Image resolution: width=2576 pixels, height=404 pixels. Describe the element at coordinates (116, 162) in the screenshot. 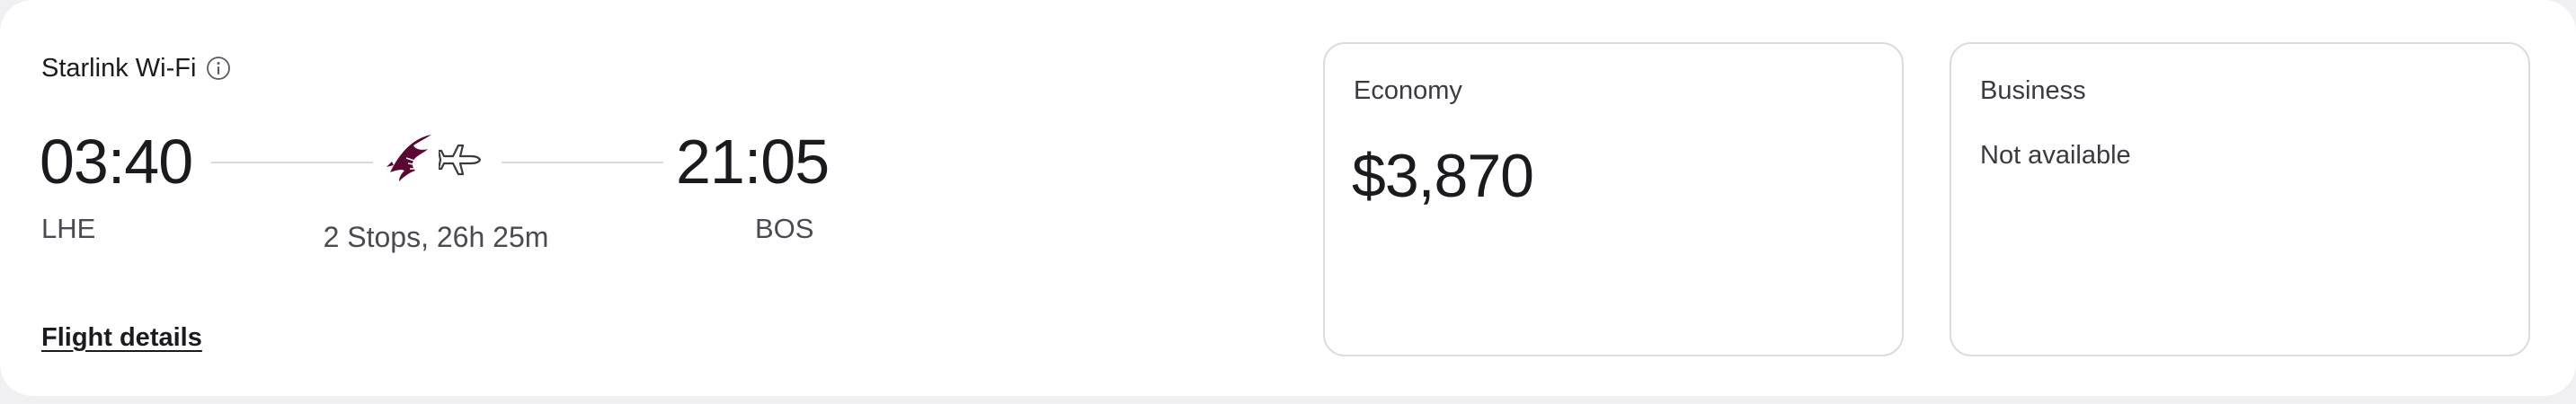

I see `departure-time: 03:40` at that location.